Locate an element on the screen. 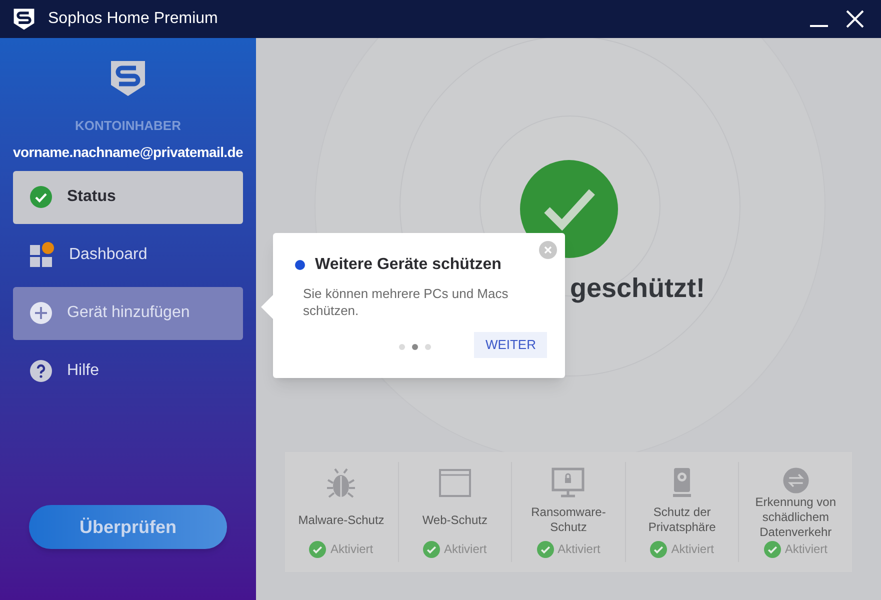  plus-circle-icon is located at coordinates (41, 313).